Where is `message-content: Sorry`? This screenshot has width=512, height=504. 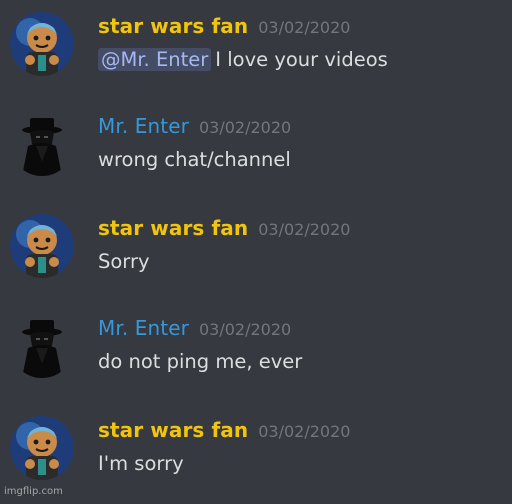
message-content: Sorry is located at coordinates (124, 261).